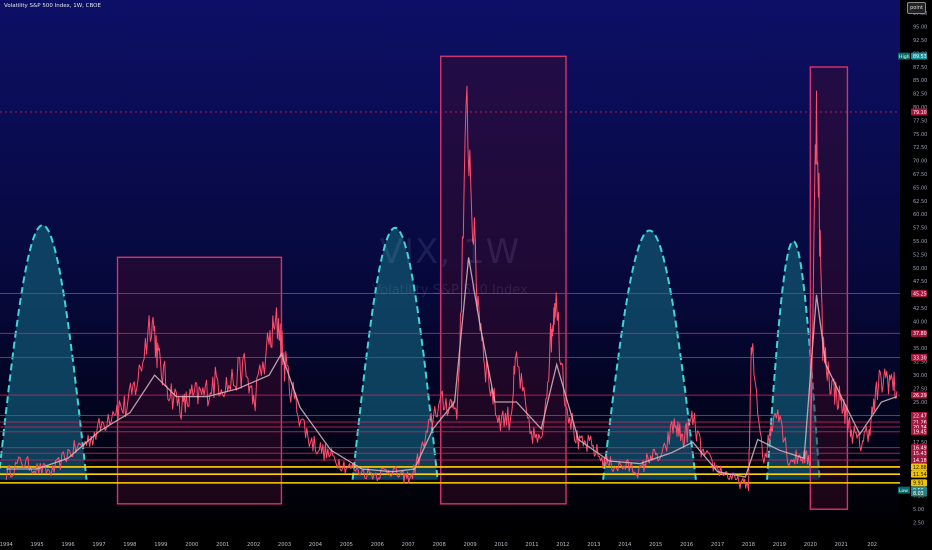  I want to click on x-tick-label: 1999, so click(160, 545).